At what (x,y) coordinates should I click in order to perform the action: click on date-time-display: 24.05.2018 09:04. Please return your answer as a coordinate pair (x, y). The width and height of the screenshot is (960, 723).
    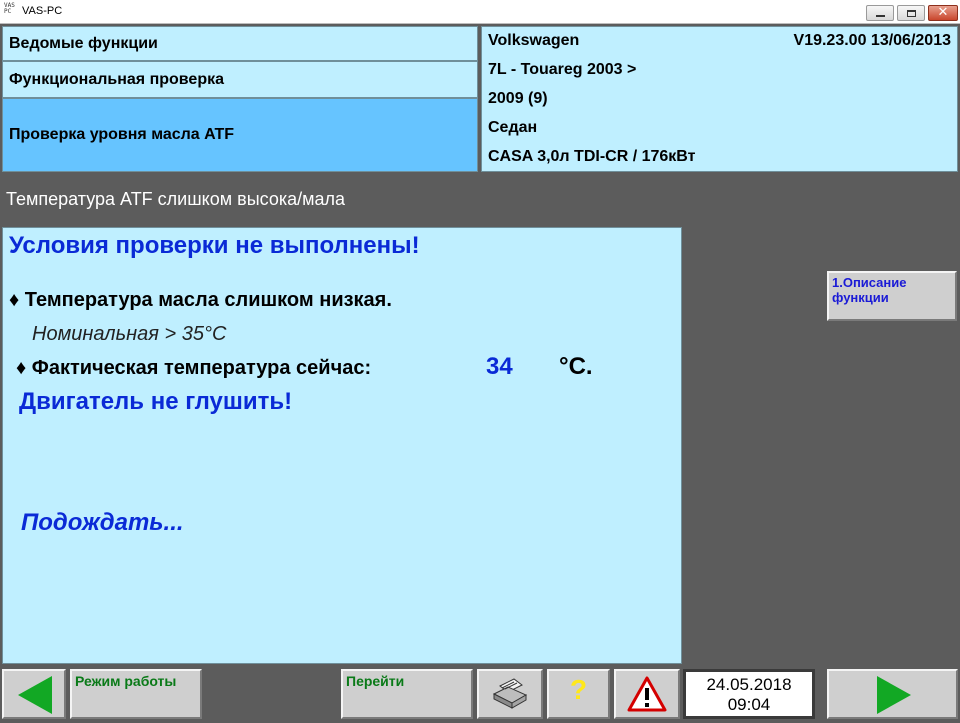
    Looking at the image, I should click on (749, 694).